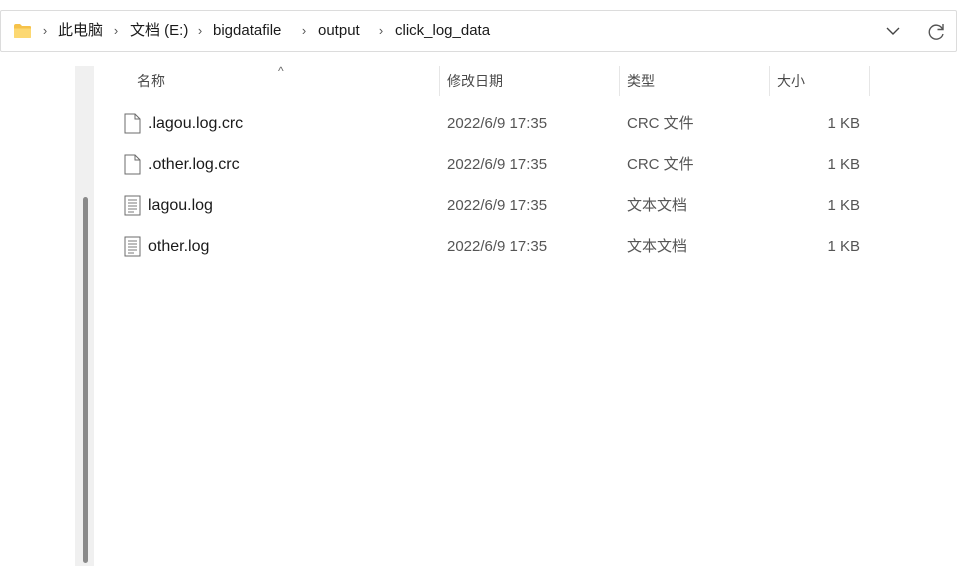 This screenshot has width=959, height=566. Describe the element at coordinates (893, 31) in the screenshot. I see `chevron-down-icon` at that location.